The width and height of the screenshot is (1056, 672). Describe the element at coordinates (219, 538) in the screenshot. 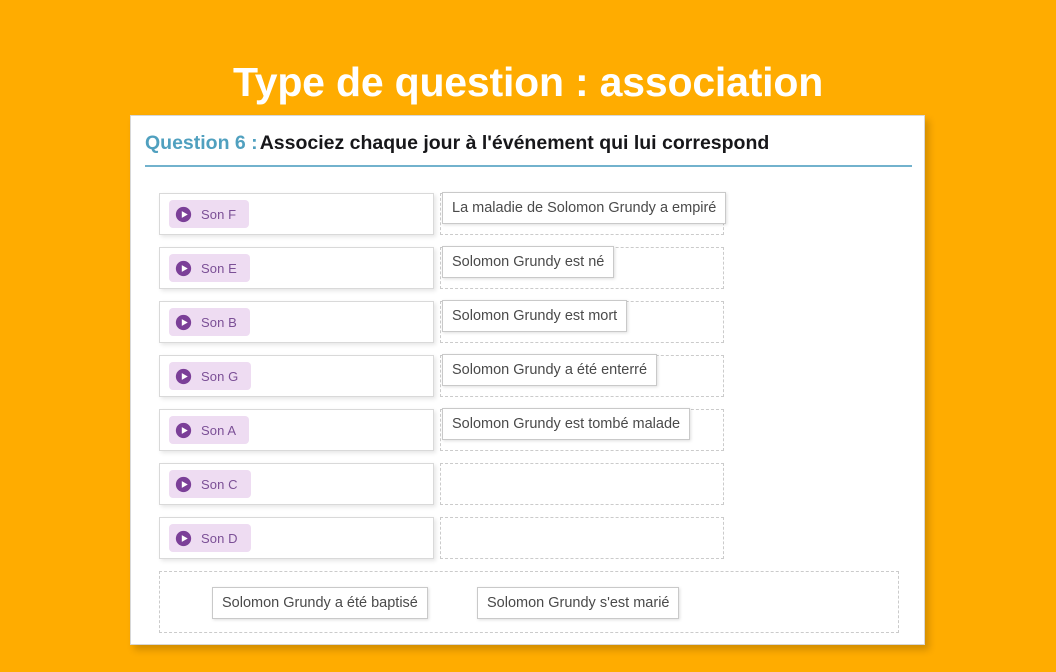

I see `audio-row-label: Son D` at that location.